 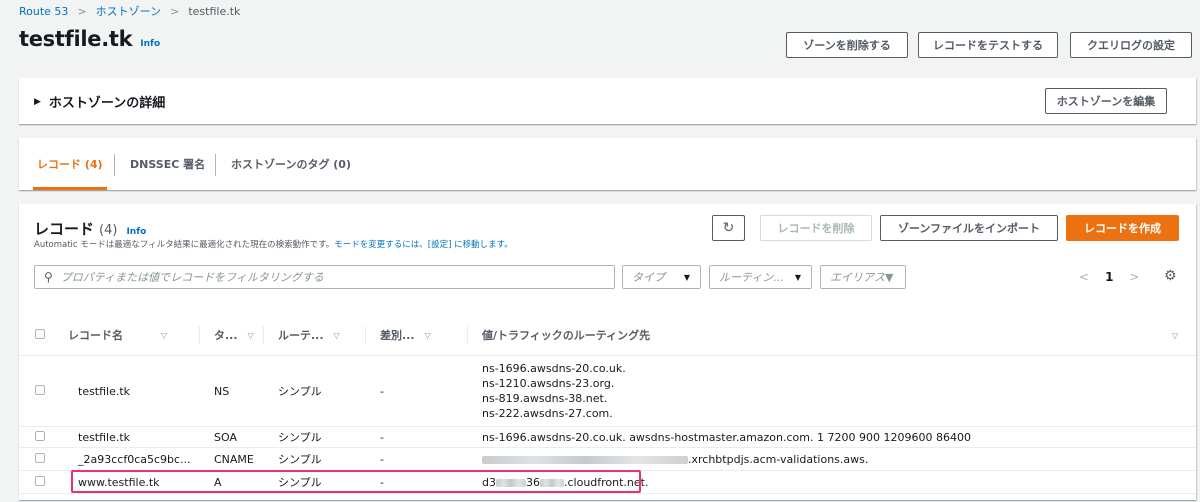 I want to click on zone-details-panel: ▶ ホストゾーンの詳細 ホストゾーンを編集, so click(x=607, y=101).